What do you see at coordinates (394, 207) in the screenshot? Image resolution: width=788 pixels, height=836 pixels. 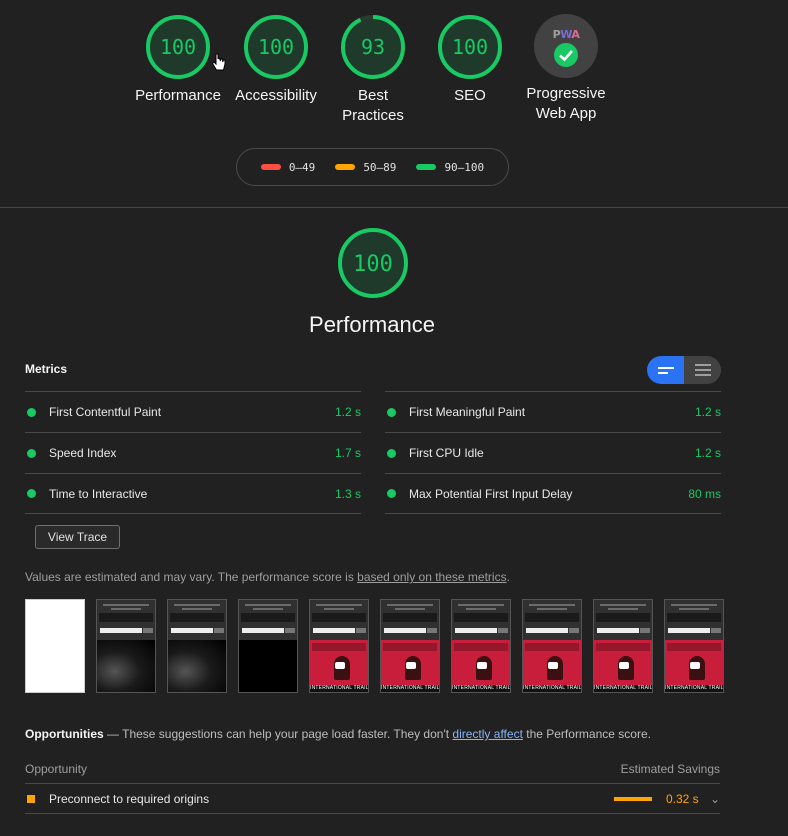 I see `section-divider` at bounding box center [394, 207].